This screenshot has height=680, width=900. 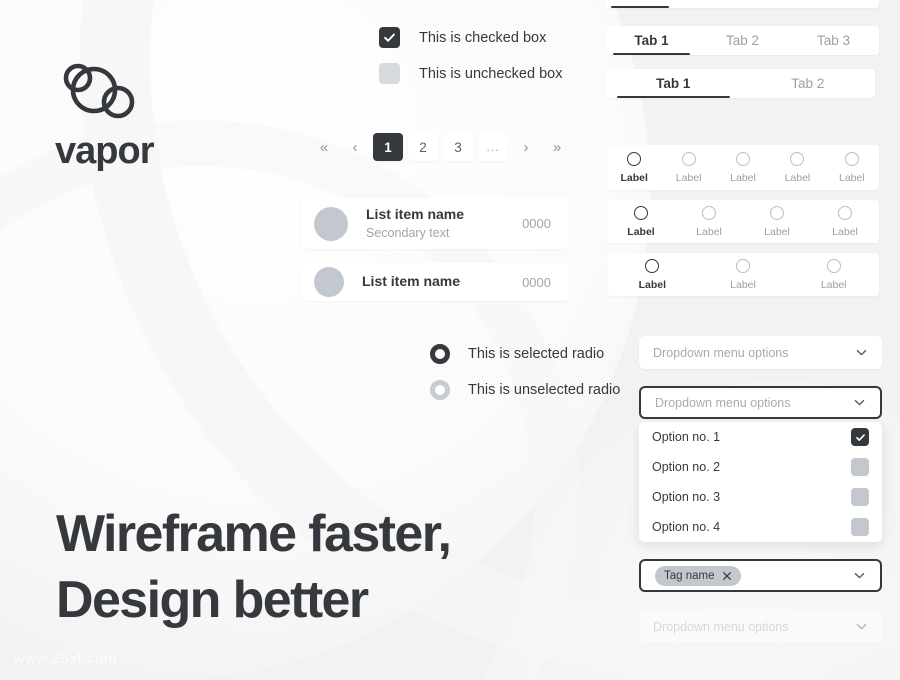 I want to click on list-item: List item name Secondary text 0000, so click(x=435, y=223).